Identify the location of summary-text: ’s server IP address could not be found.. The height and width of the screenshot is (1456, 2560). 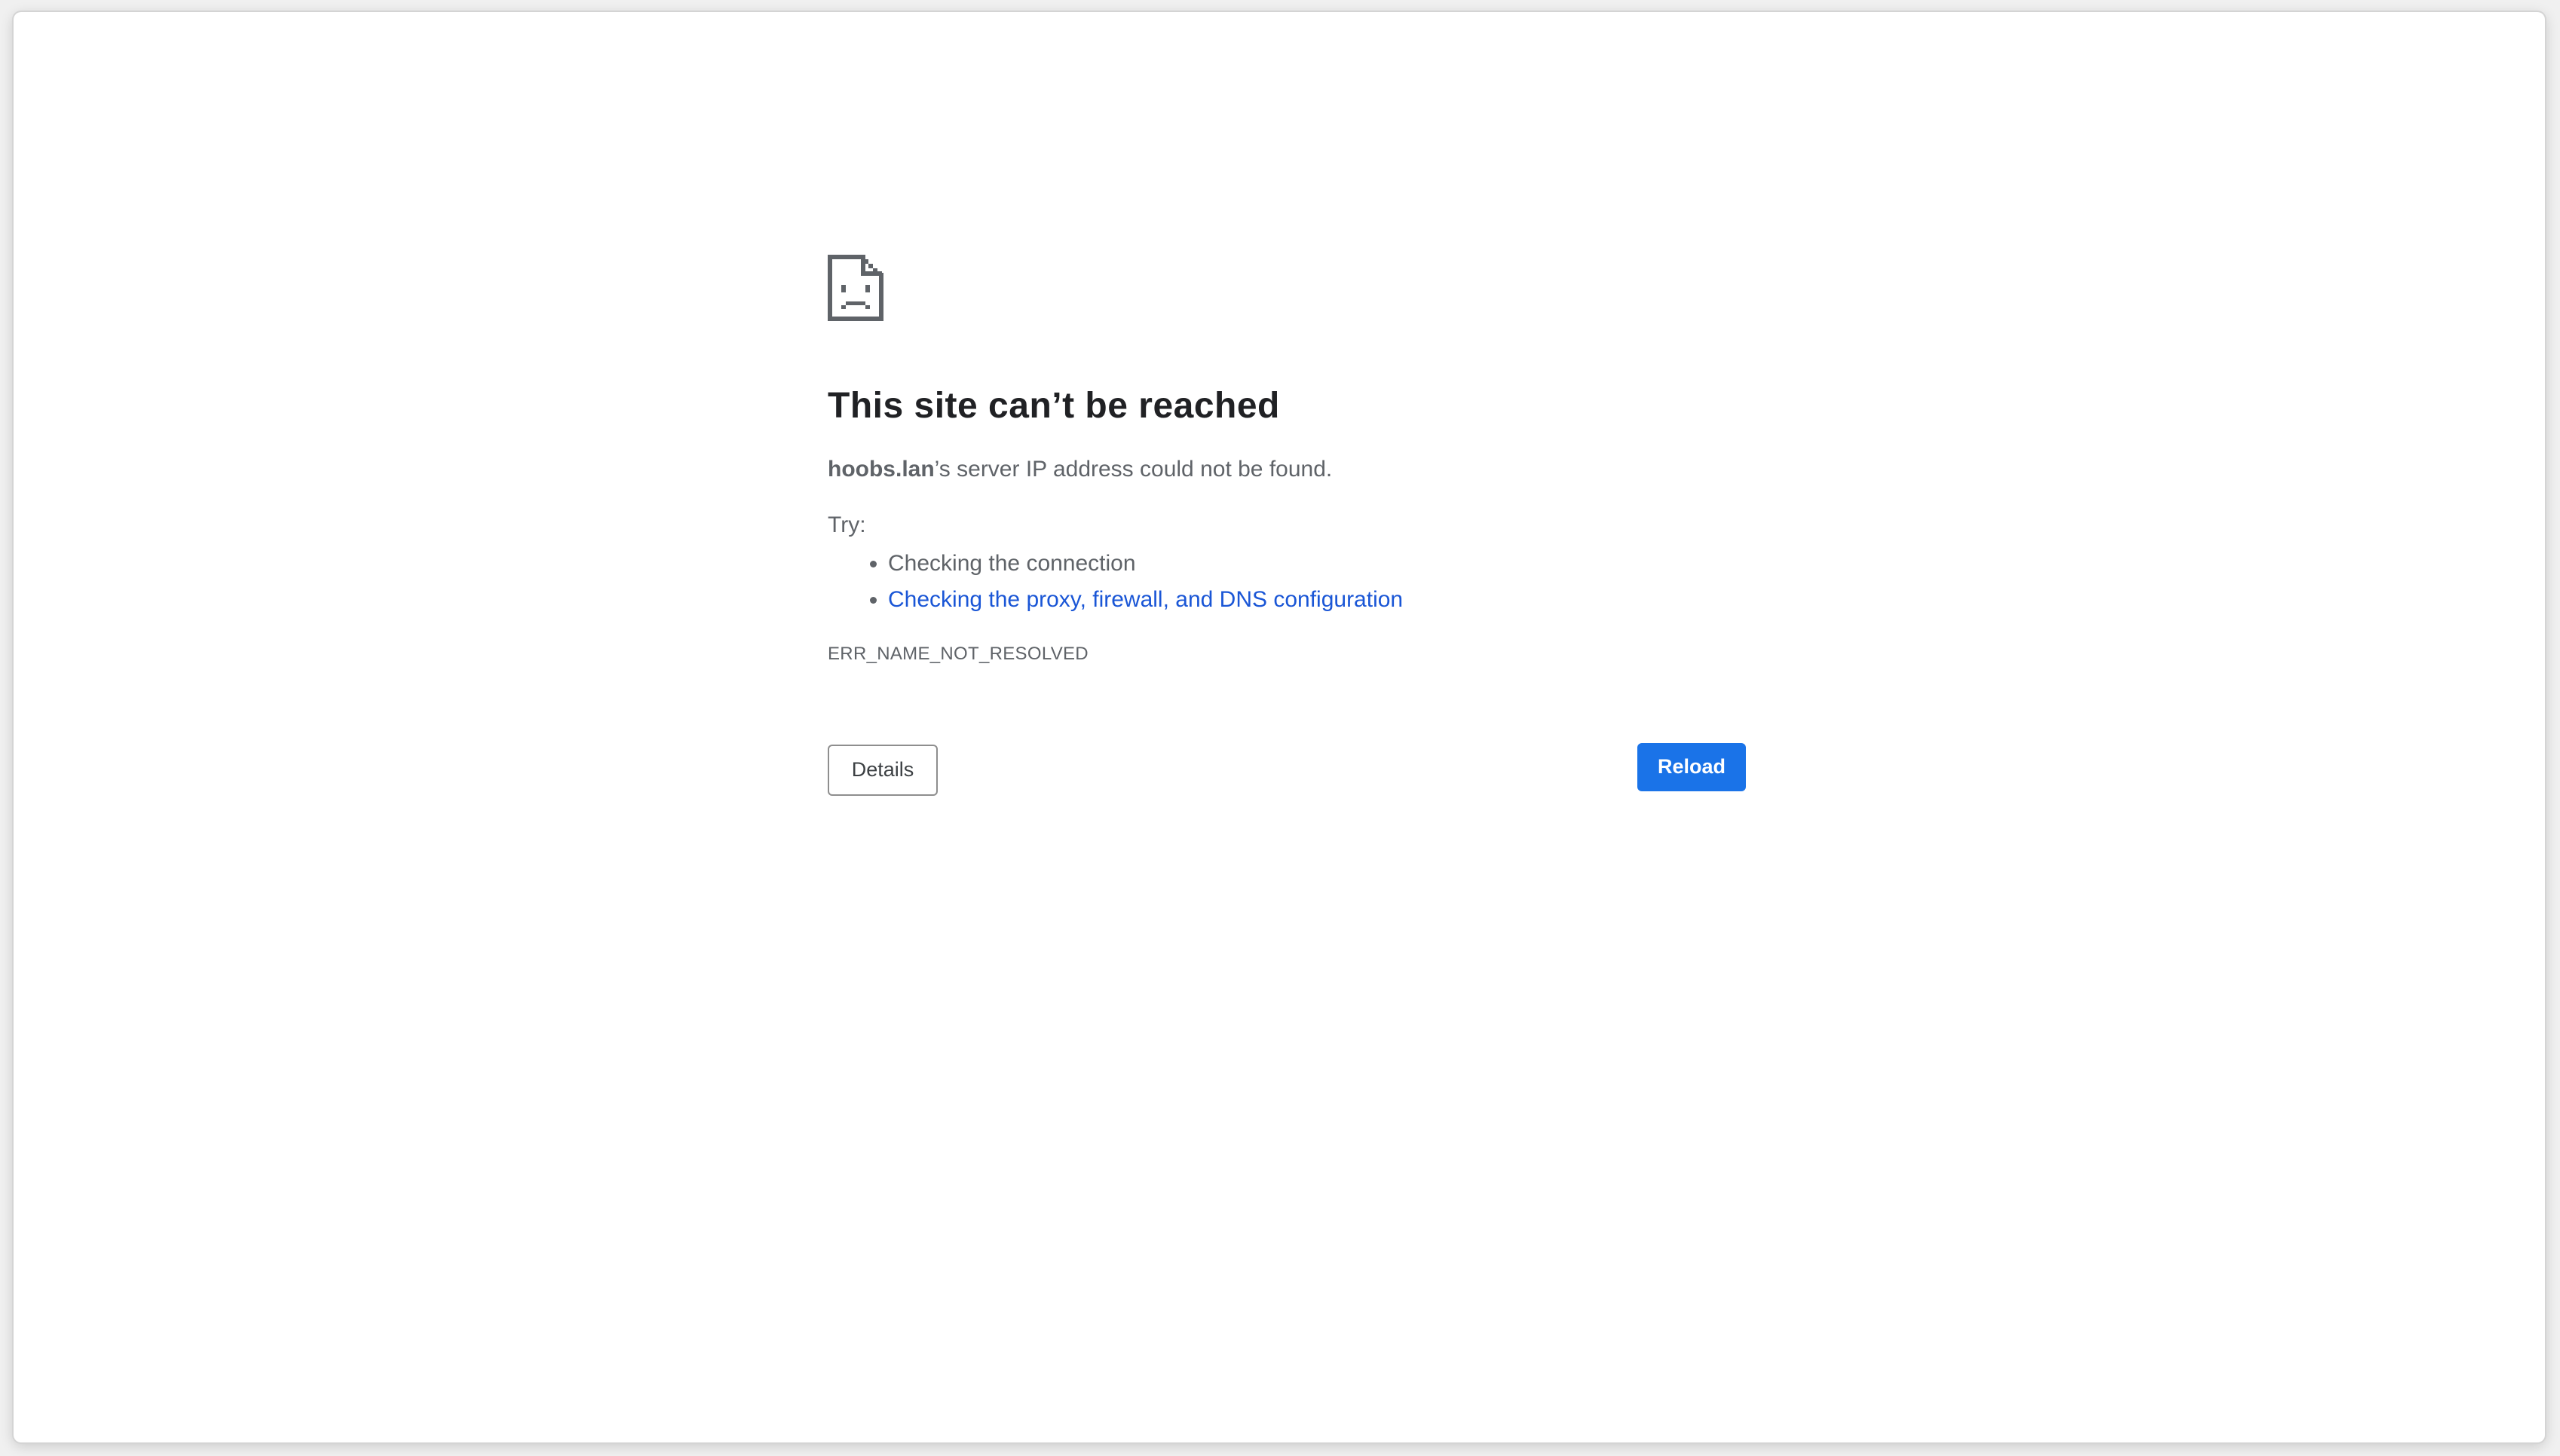
(1134, 469).